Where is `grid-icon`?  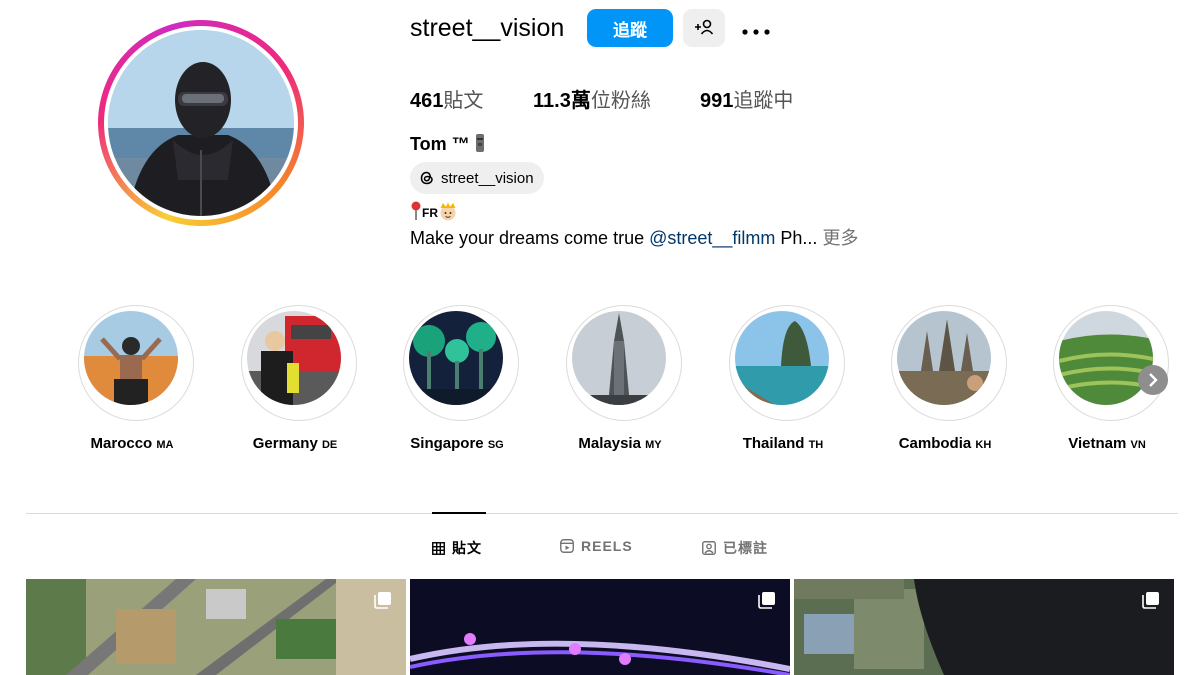
grid-icon is located at coordinates (438, 548).